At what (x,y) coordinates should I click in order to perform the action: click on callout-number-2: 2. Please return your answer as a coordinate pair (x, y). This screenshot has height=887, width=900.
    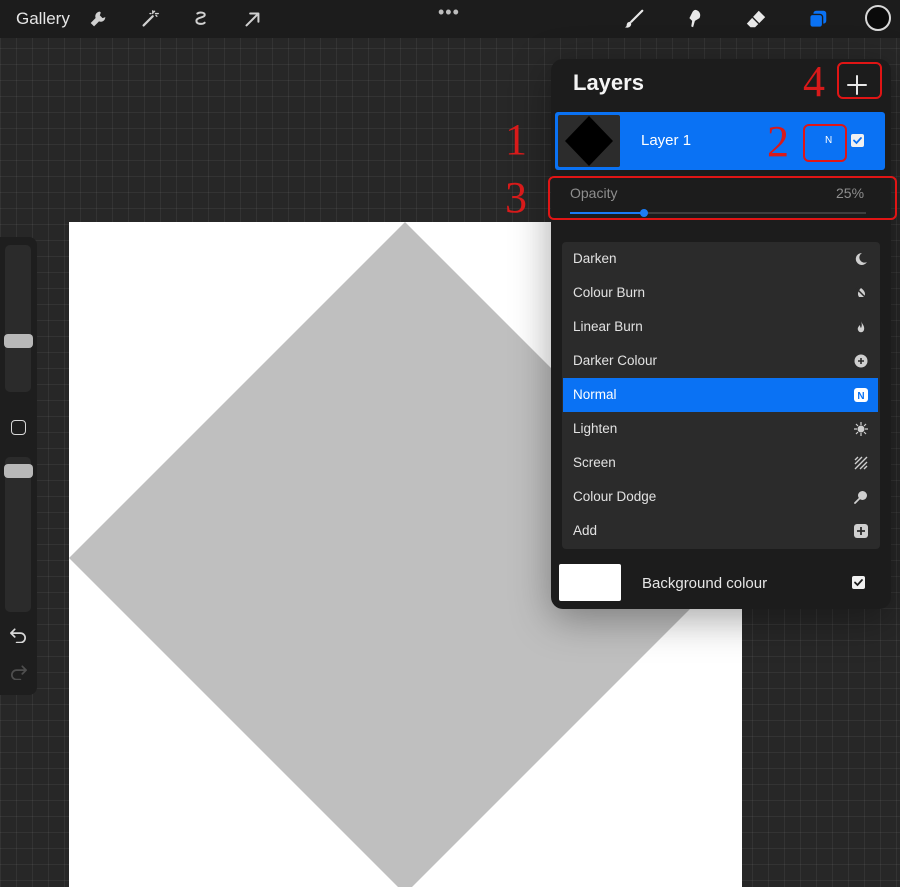
    Looking at the image, I should click on (778, 141).